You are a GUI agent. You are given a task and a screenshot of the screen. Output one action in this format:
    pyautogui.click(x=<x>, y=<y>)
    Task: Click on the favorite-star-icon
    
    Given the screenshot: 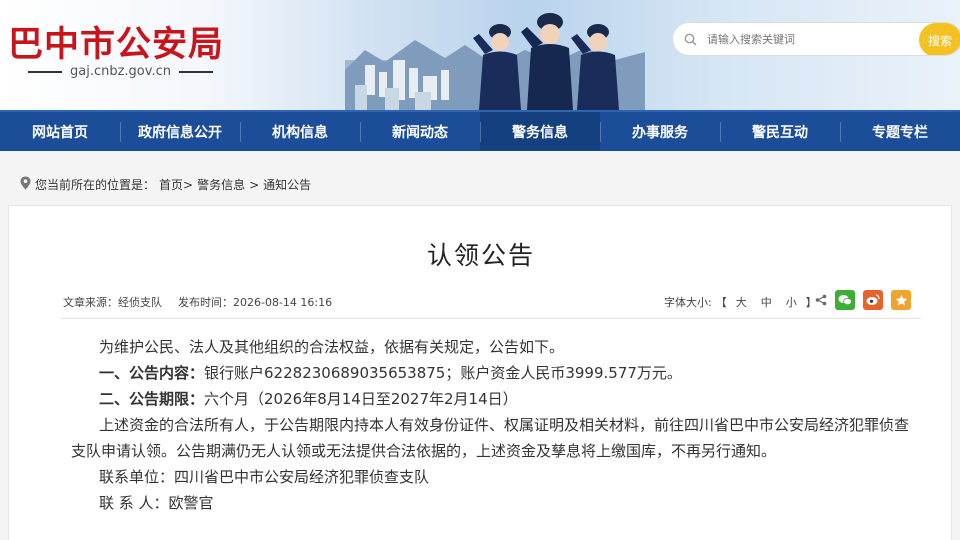 What is the action you would take?
    pyautogui.click(x=901, y=300)
    